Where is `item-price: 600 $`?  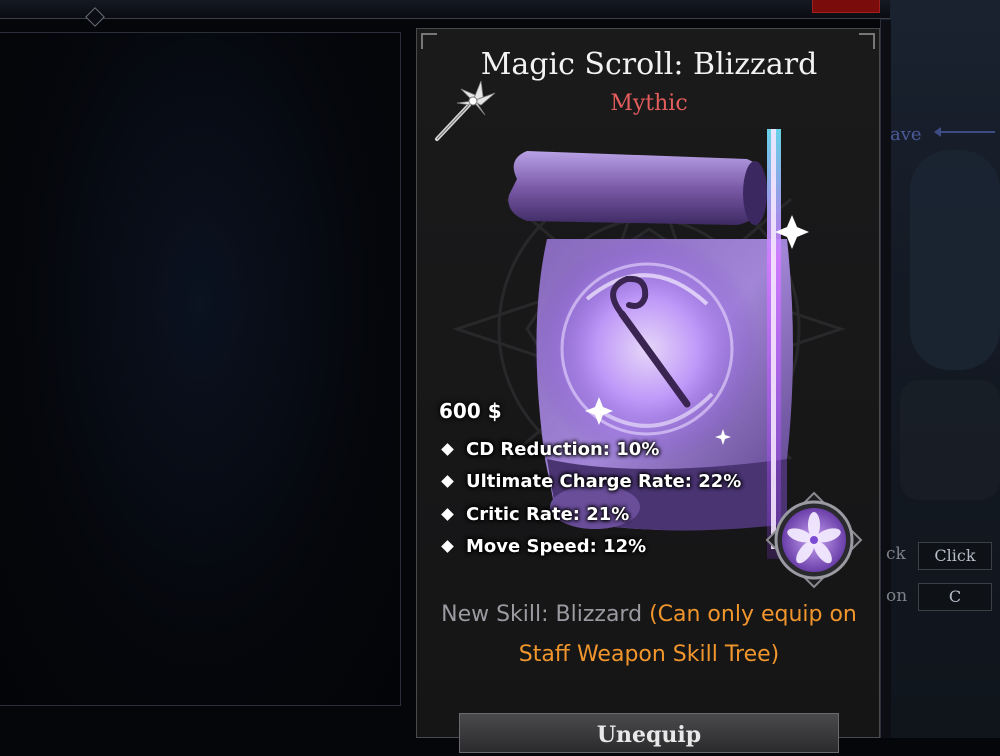 item-price: 600 $ is located at coordinates (470, 411).